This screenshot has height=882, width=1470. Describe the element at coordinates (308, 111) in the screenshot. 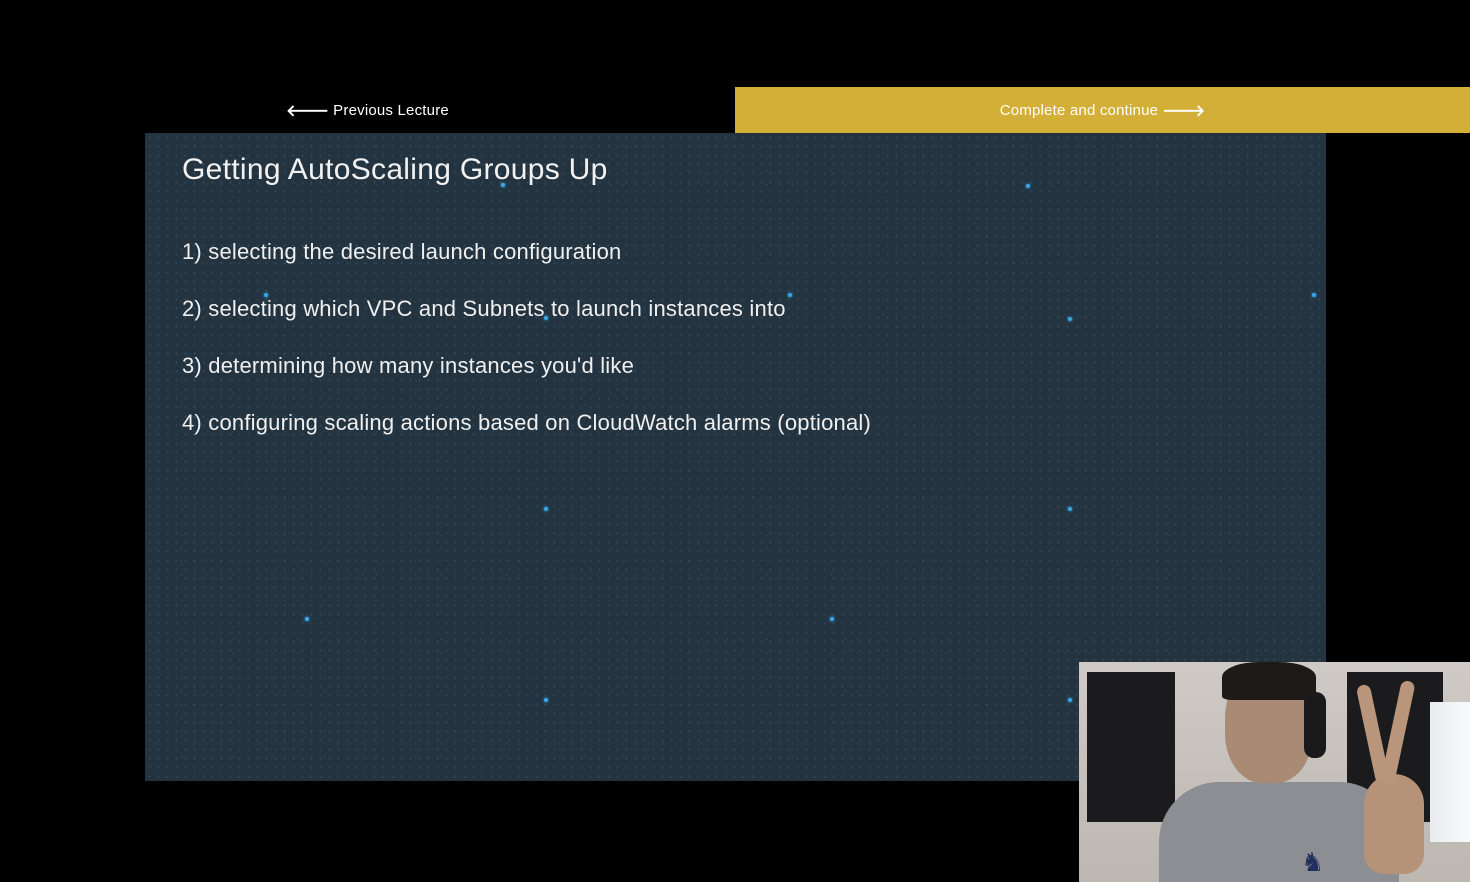

I see `arrow-left-icon: 🡐` at that location.